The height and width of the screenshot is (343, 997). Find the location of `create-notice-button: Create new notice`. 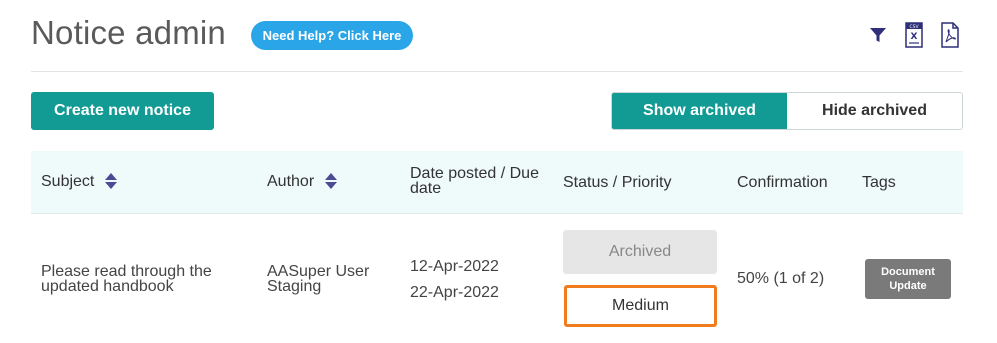

create-notice-button: Create new notice is located at coordinates (122, 111).